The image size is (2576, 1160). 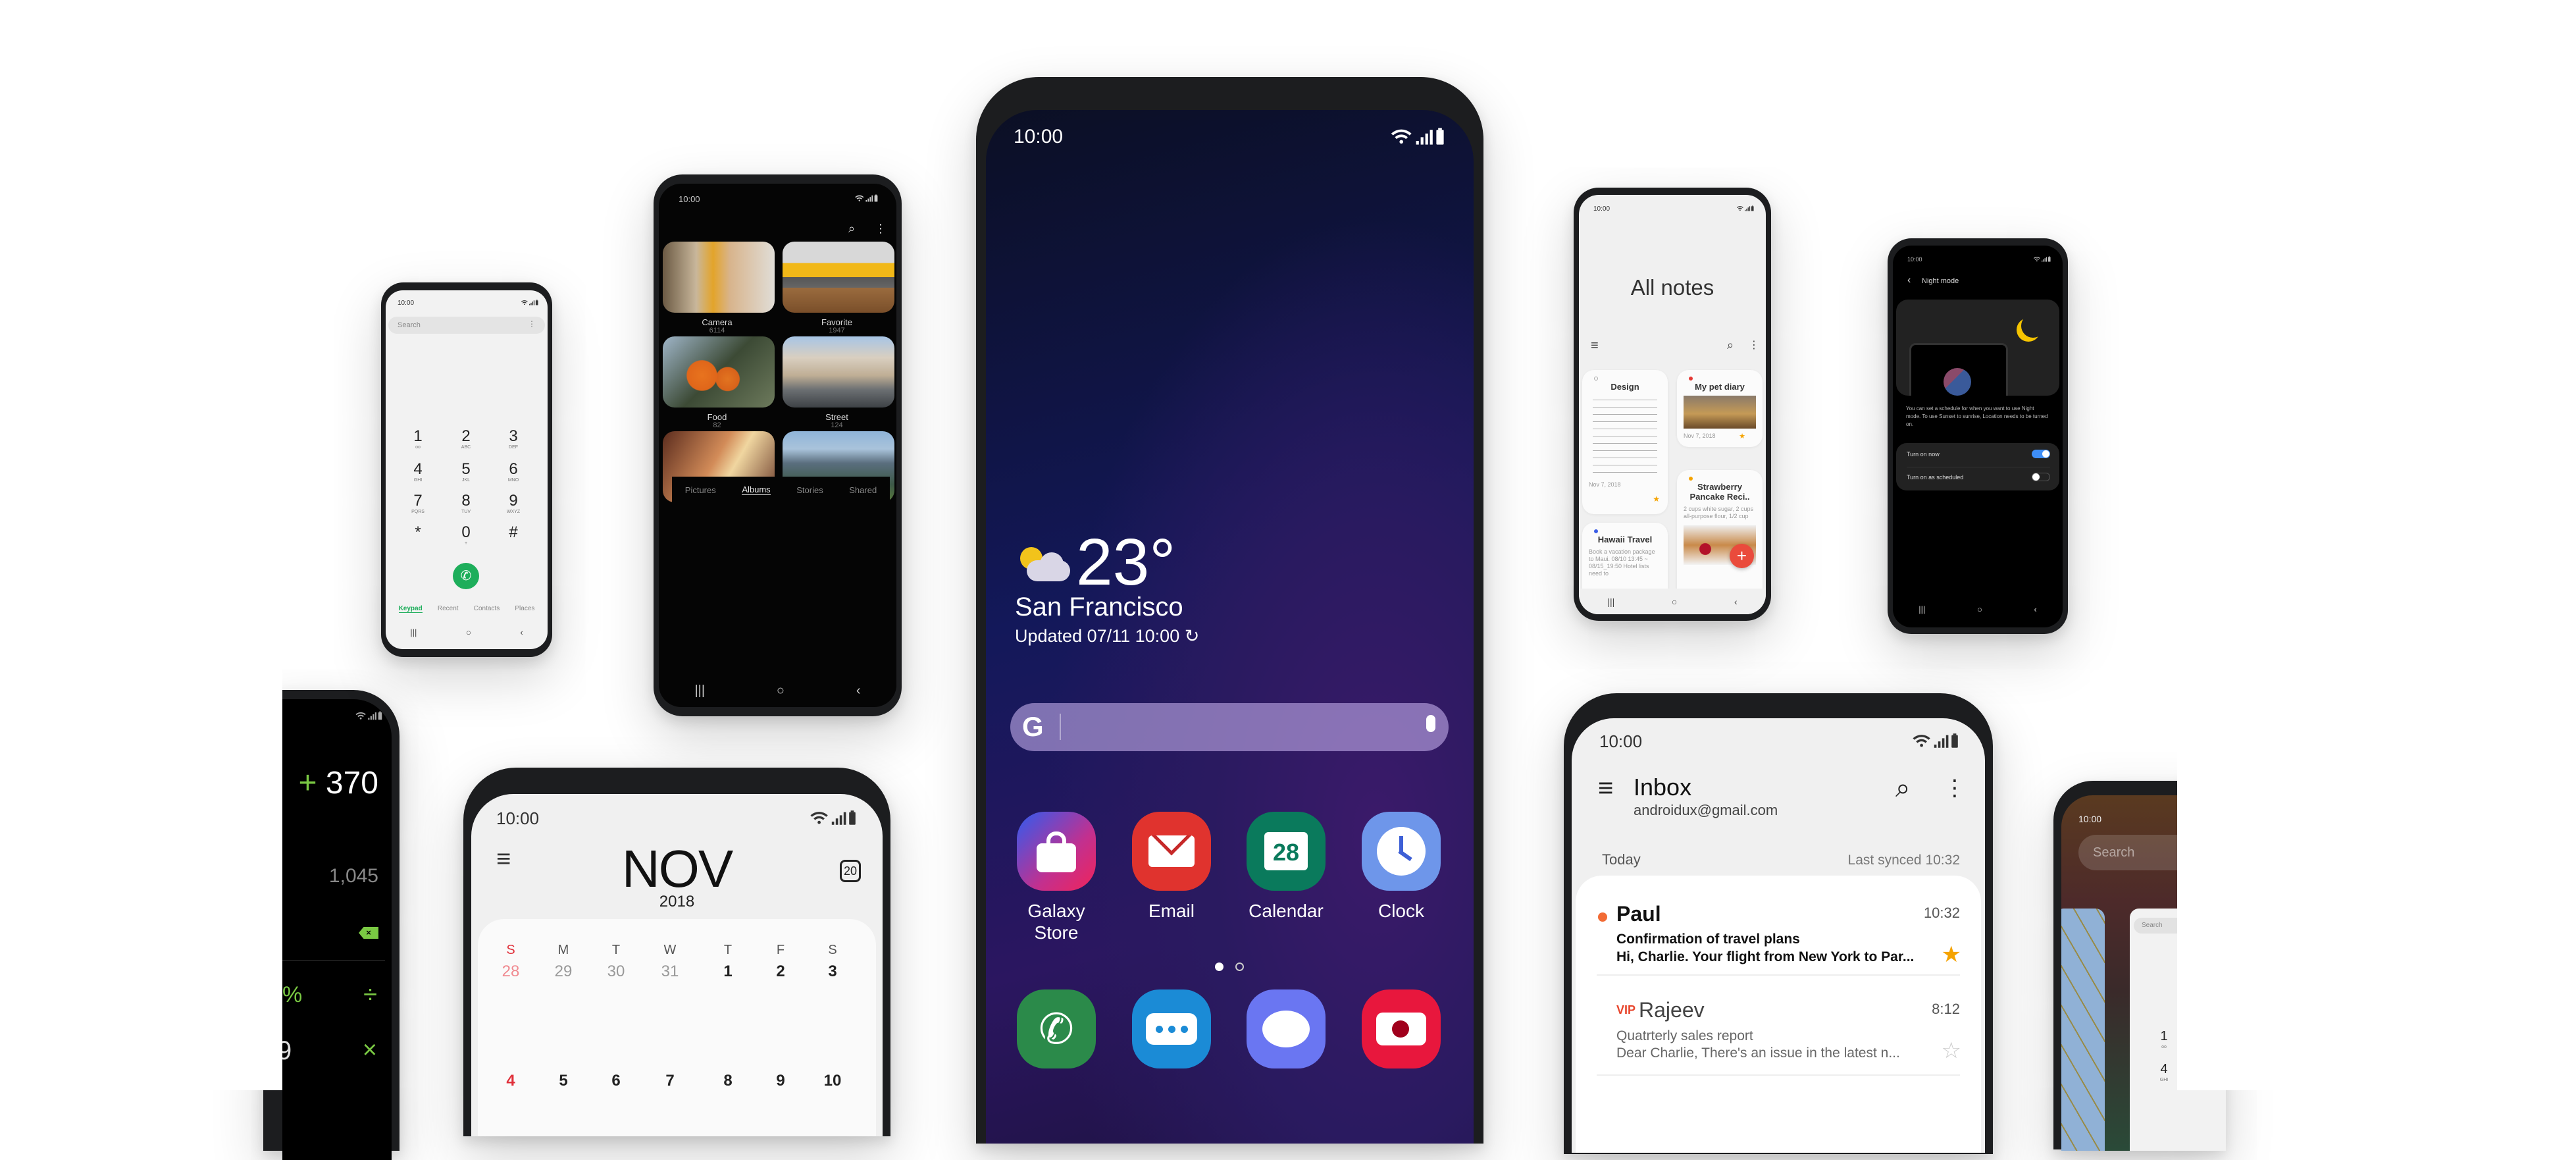 I want to click on calendar-day: 30, so click(x=616, y=972).